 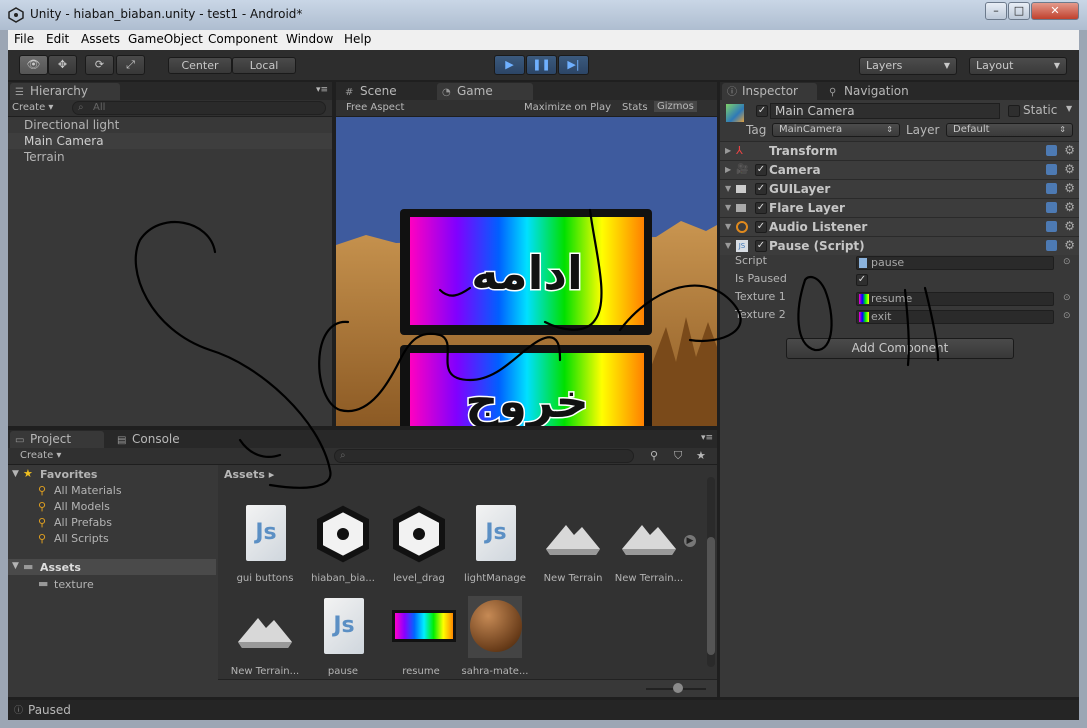 What do you see at coordinates (955, 317) in the screenshot?
I see `texture2-field: exit` at bounding box center [955, 317].